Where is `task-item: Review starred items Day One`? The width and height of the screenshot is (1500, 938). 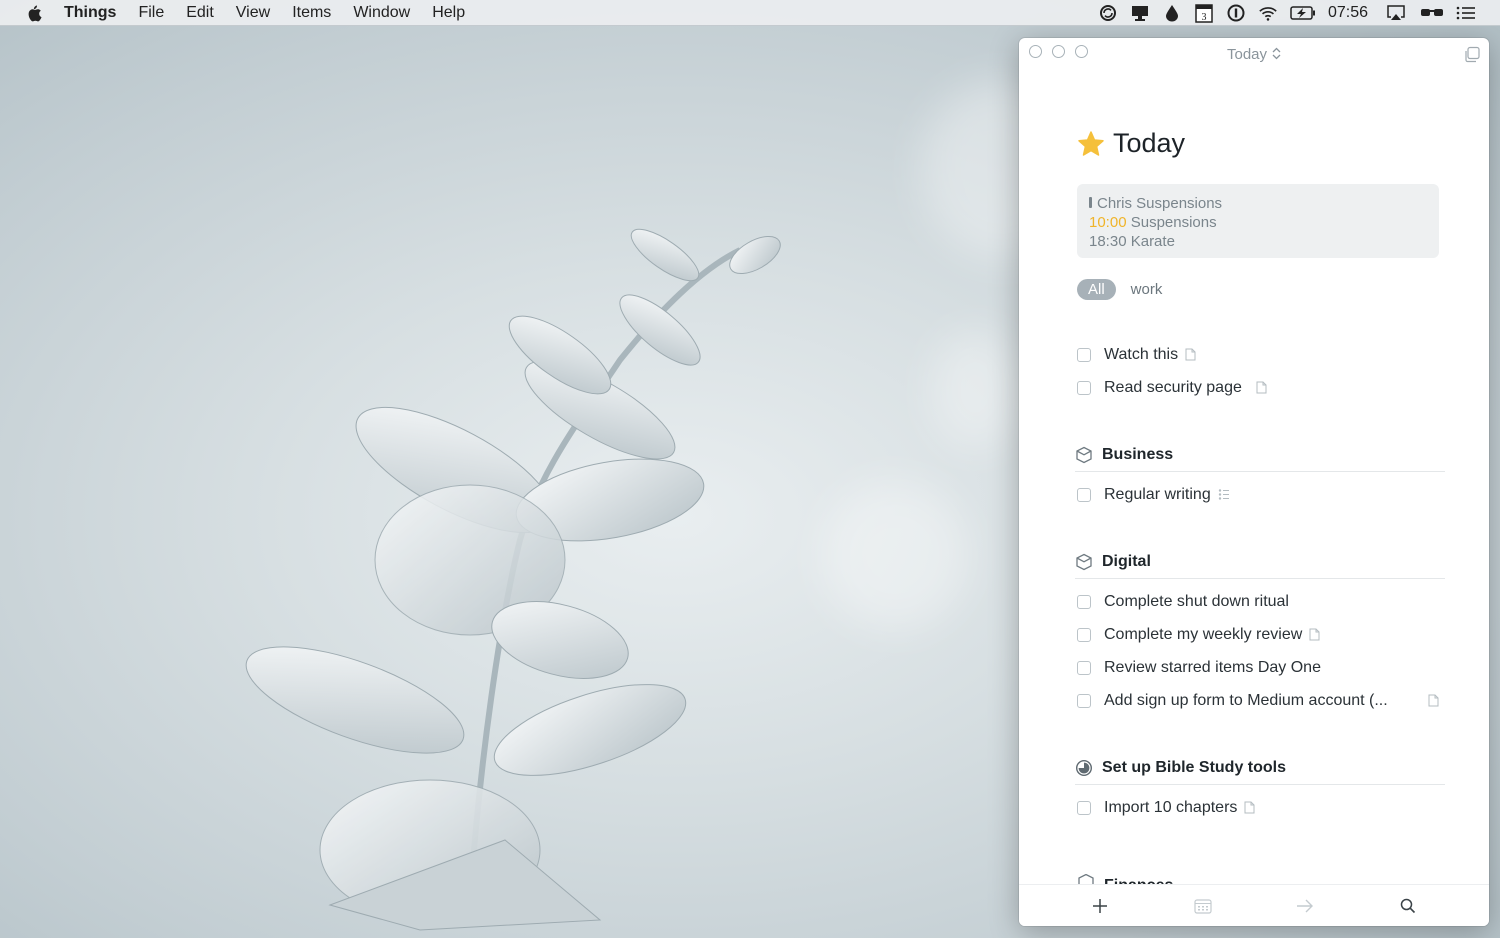
task-item: Review starred items Day One is located at coordinates (1260, 667).